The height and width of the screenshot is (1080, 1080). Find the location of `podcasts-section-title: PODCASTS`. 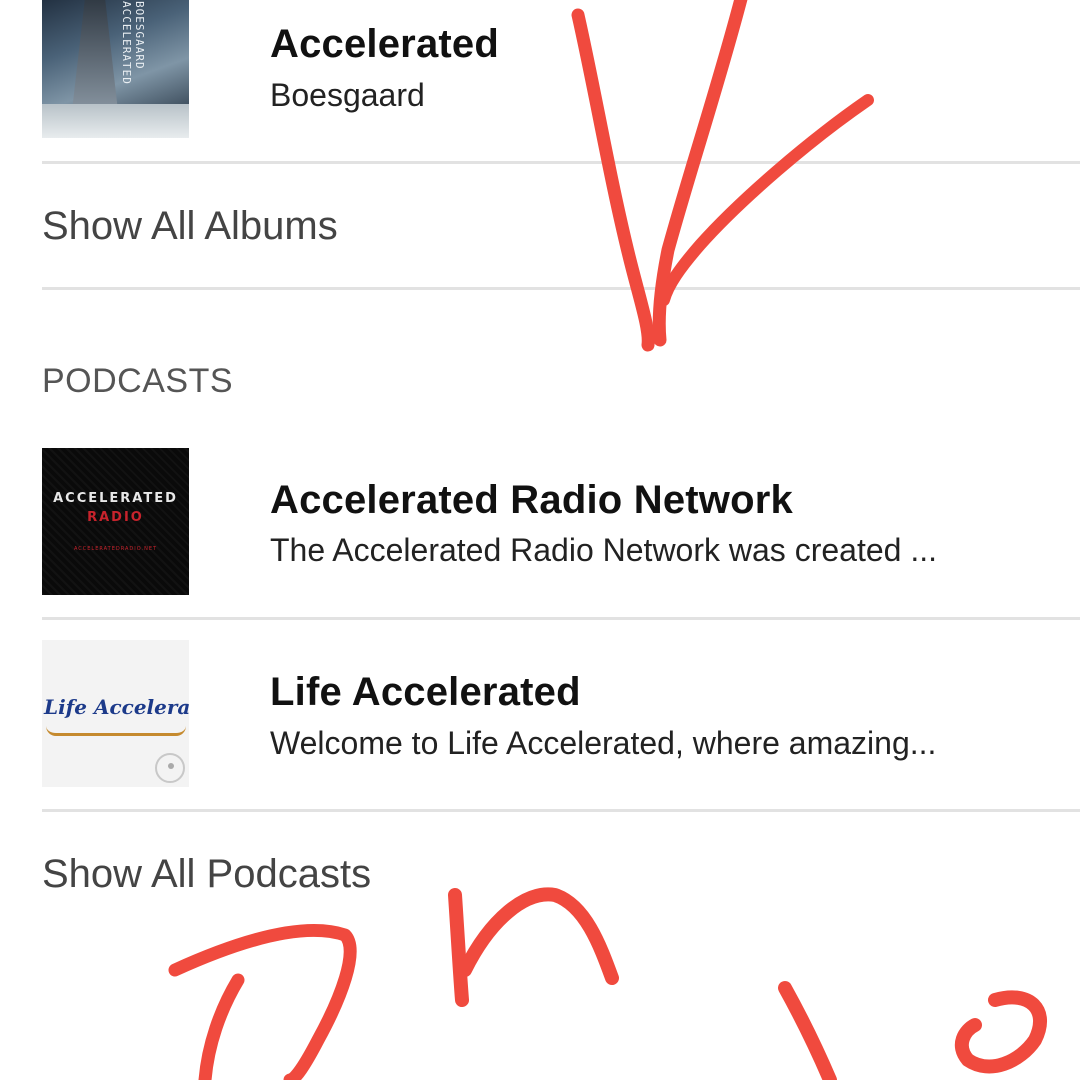

podcasts-section-title: PODCASTS is located at coordinates (138, 381).